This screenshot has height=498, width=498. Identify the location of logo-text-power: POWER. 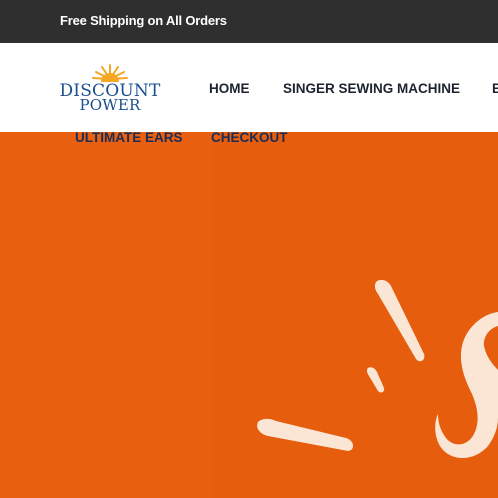
(110, 105).